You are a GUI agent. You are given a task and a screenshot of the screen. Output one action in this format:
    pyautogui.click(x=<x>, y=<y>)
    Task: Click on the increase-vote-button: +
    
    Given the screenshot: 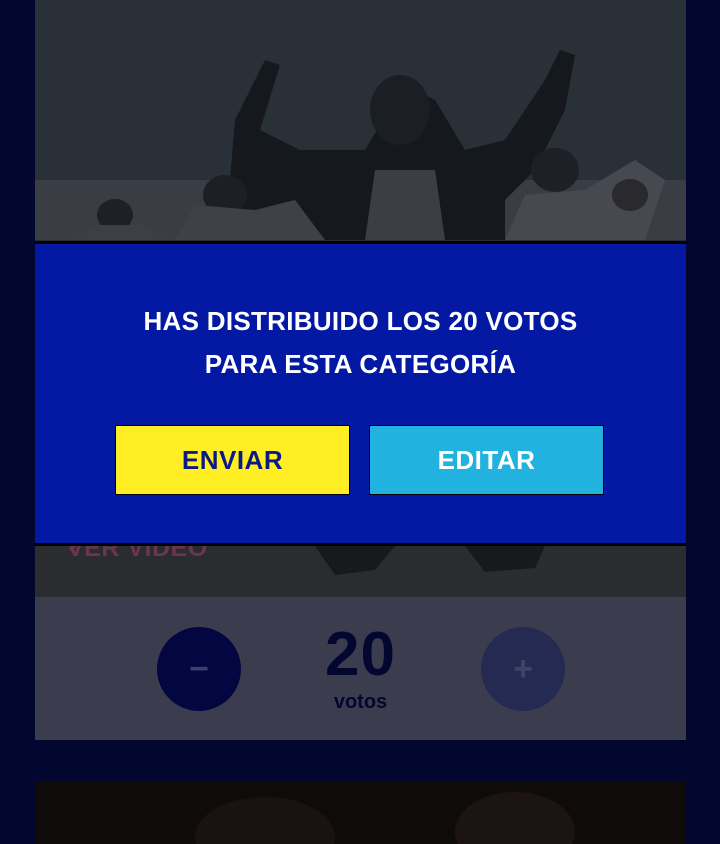 What is the action you would take?
    pyautogui.click(x=523, y=669)
    